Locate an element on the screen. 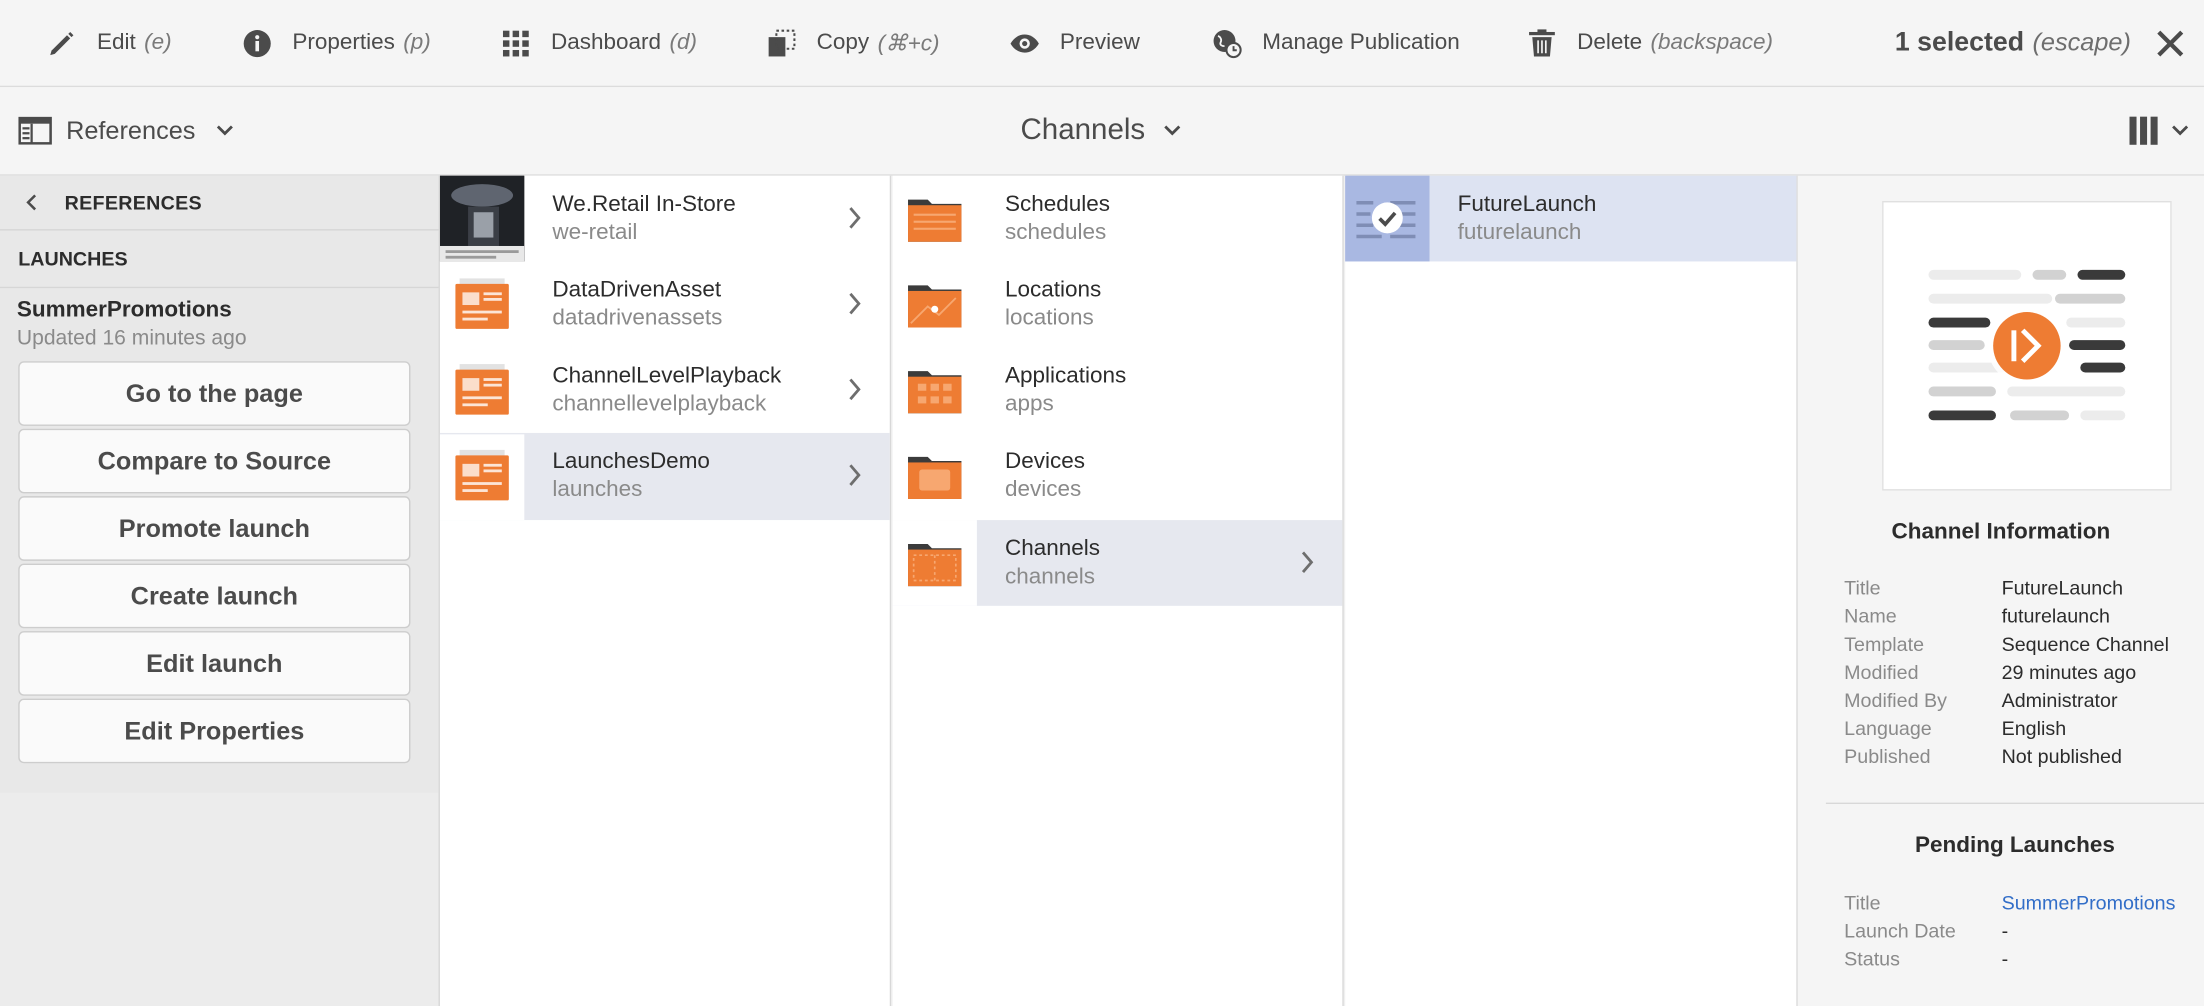 The image size is (2204, 1006). dashboard-button: Dashboard (d) is located at coordinates (598, 43).